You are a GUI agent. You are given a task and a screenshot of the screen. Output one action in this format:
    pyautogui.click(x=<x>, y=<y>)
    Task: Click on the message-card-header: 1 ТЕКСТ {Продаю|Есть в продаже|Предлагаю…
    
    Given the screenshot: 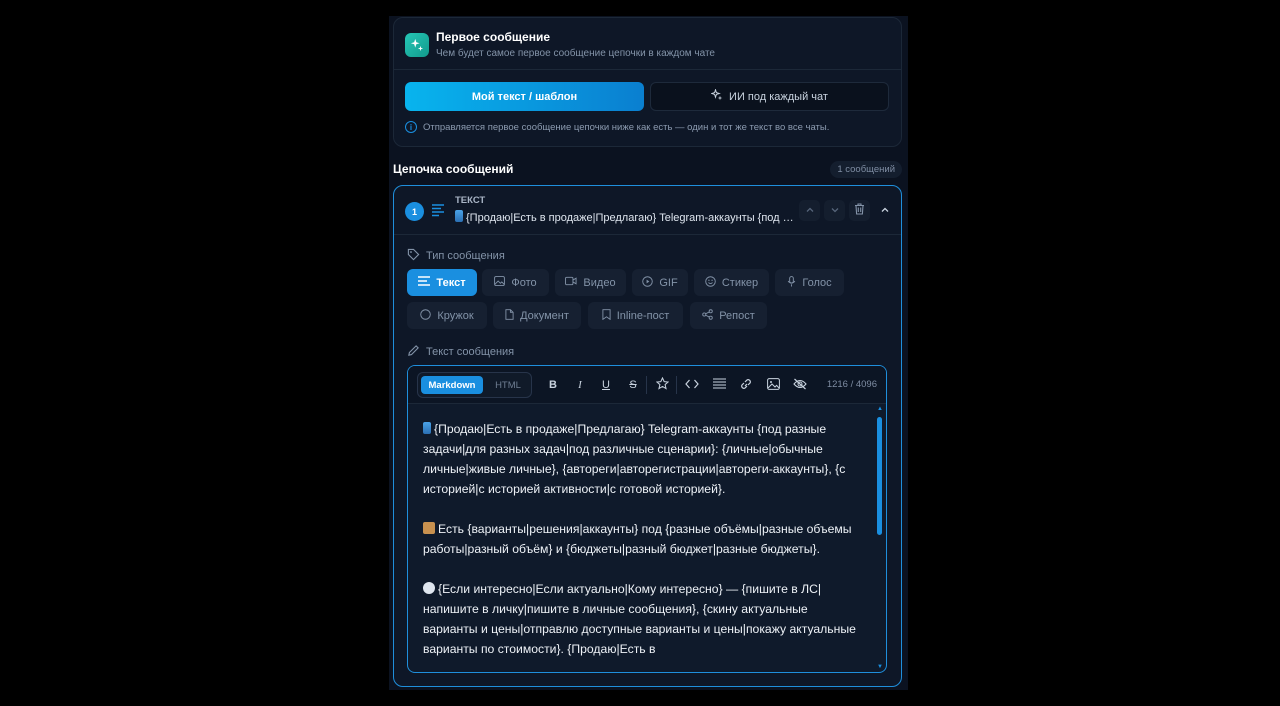 What is the action you would take?
    pyautogui.click(x=647, y=210)
    